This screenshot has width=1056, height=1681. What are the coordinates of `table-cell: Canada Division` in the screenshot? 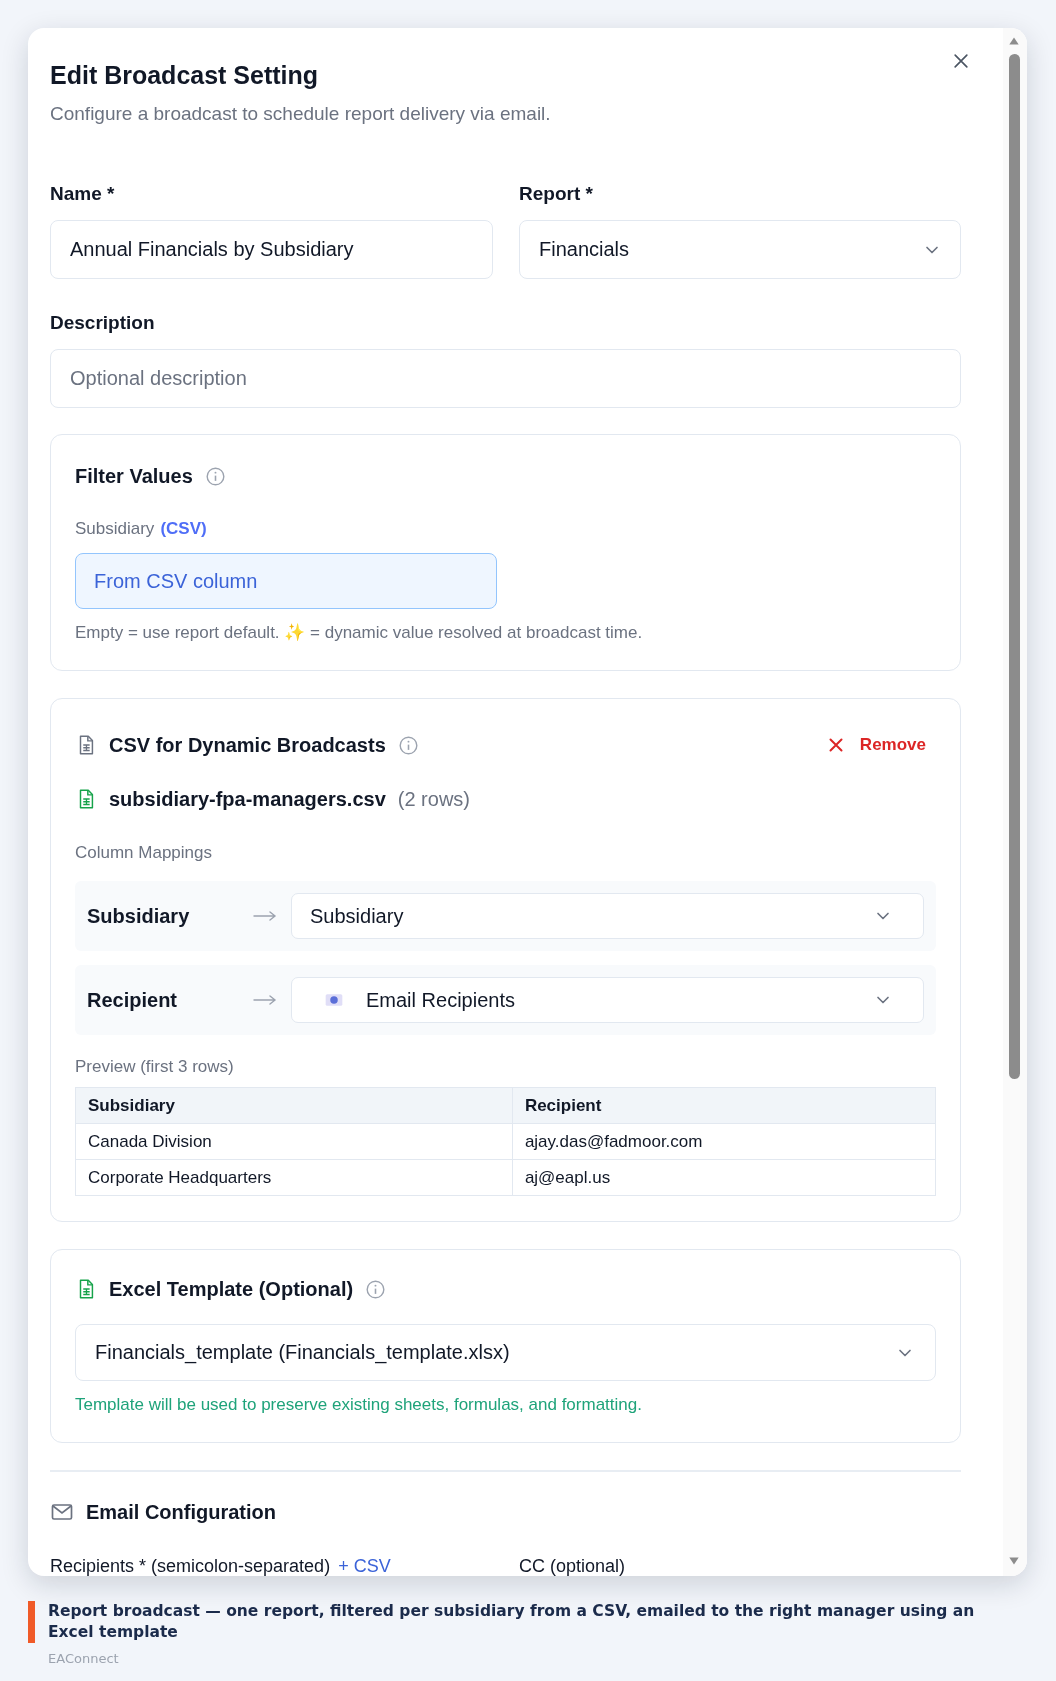 It's located at (294, 1141).